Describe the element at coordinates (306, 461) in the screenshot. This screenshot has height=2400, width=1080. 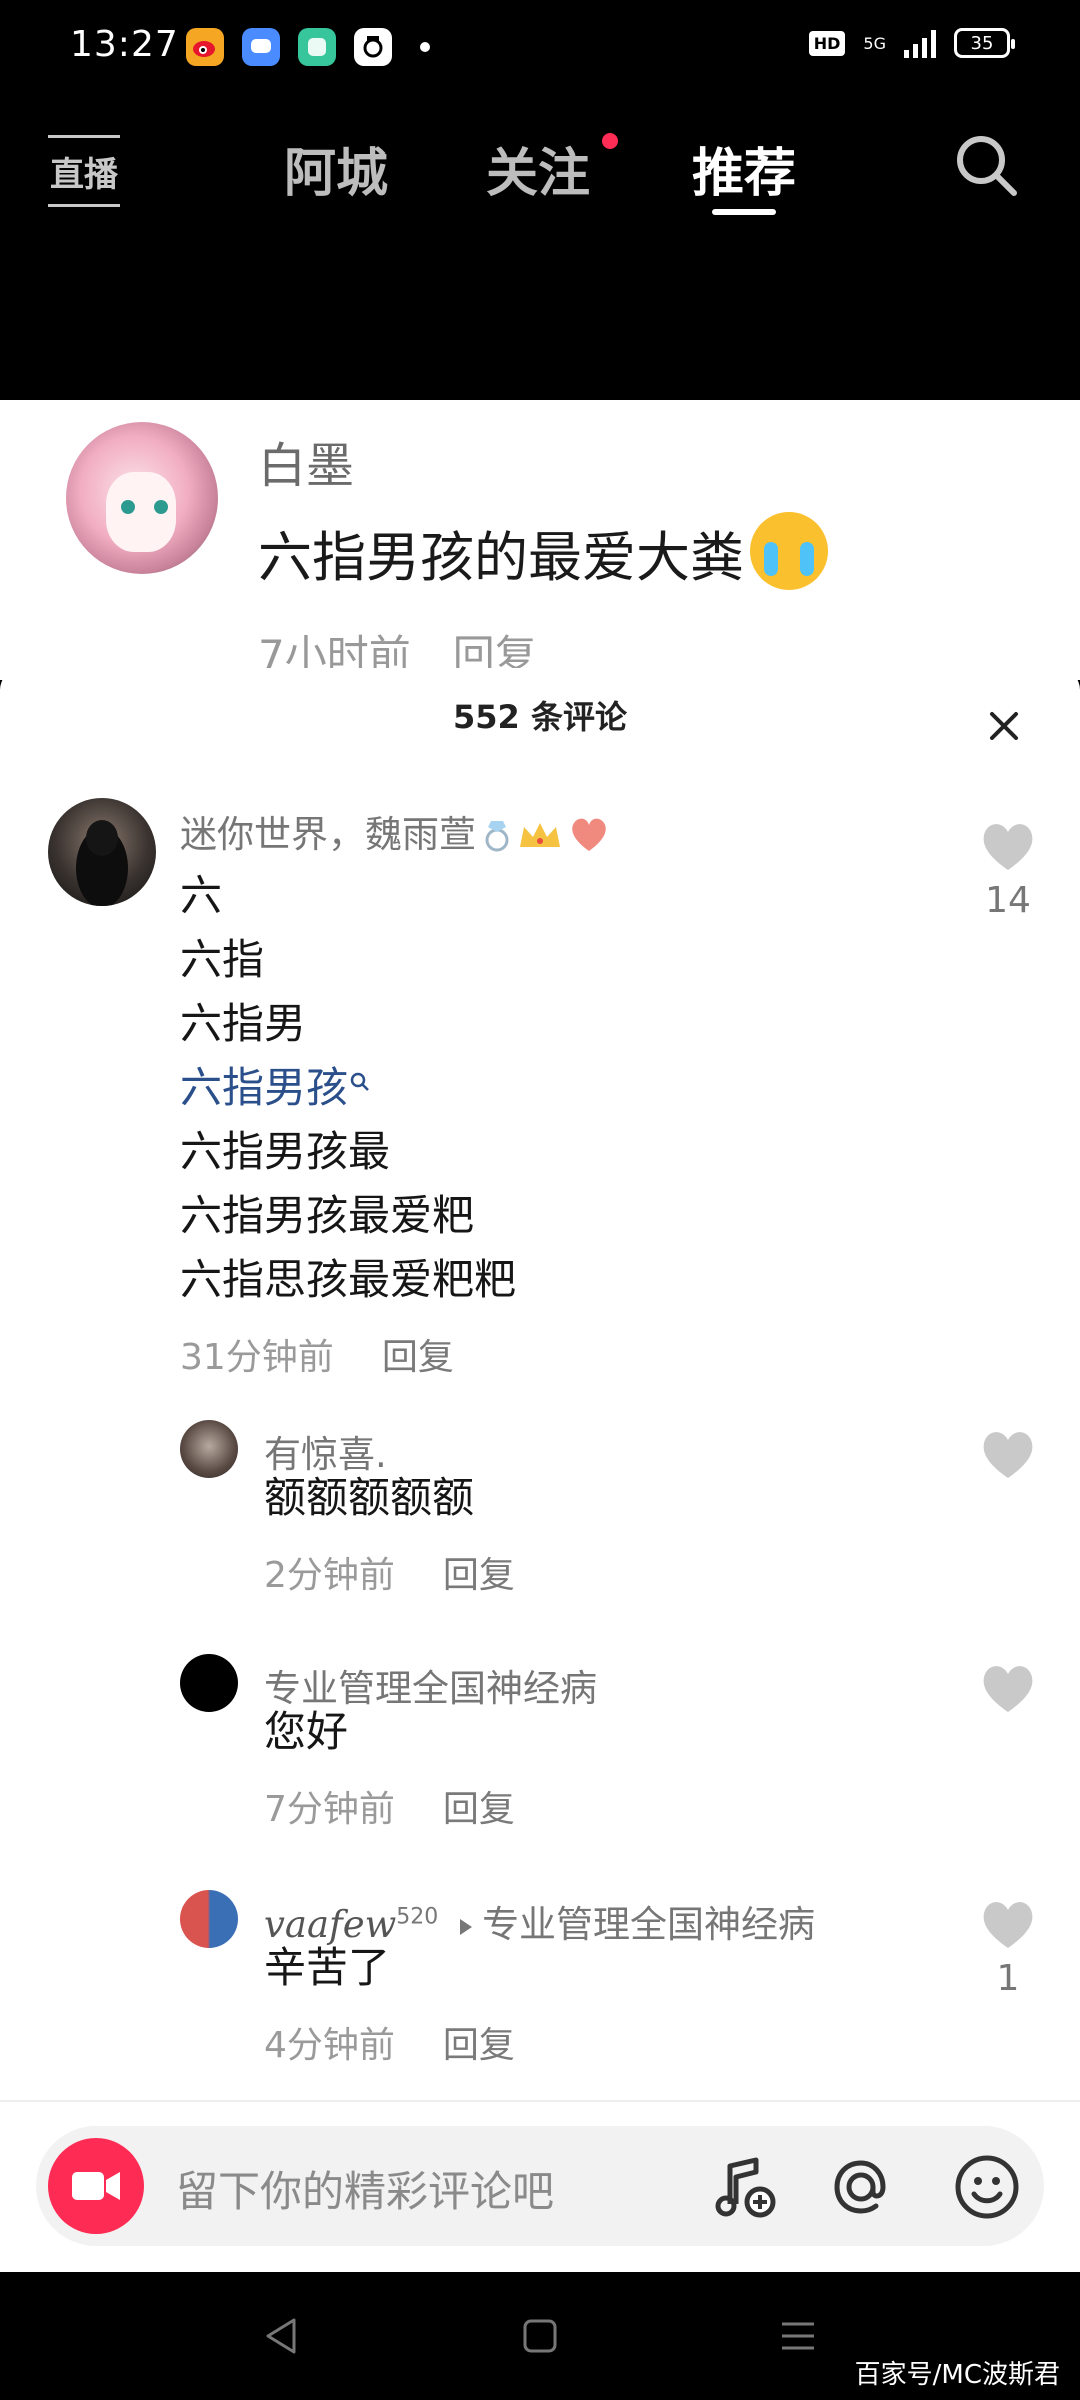
I see `video-author-name: 白墨` at that location.